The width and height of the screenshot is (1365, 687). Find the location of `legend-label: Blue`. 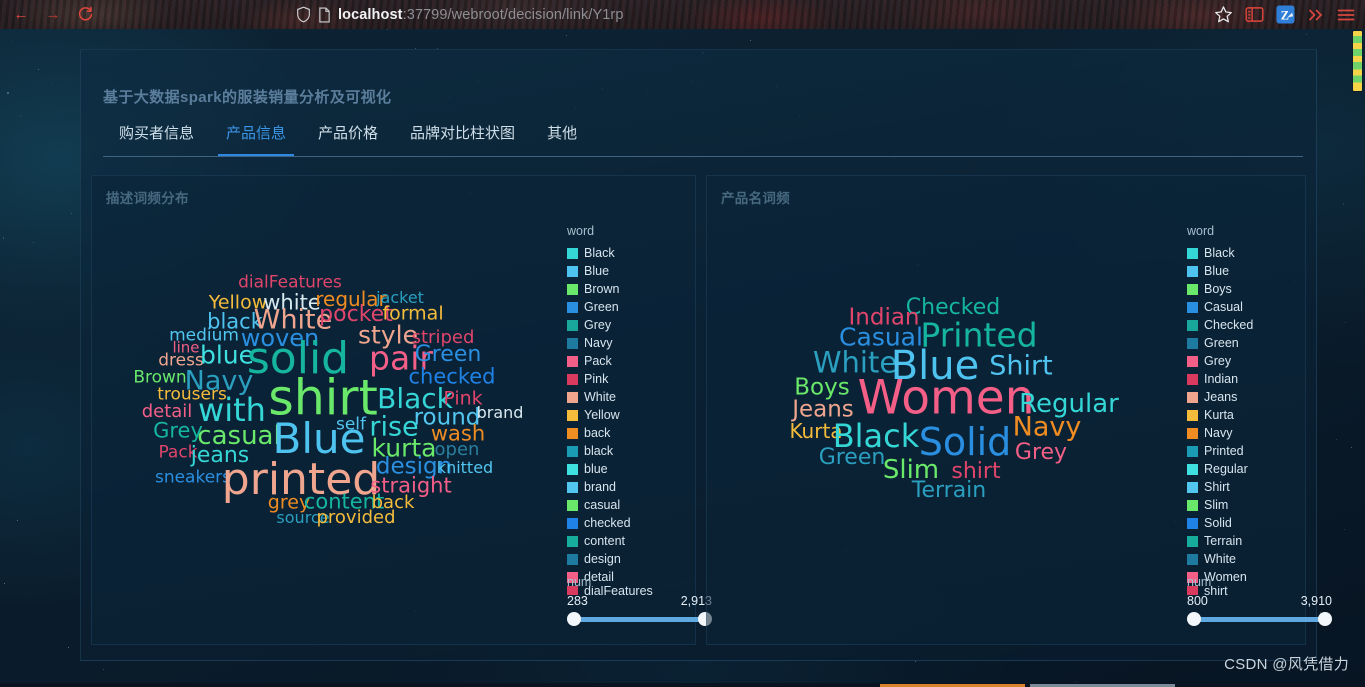

legend-label: Blue is located at coordinates (1217, 271).